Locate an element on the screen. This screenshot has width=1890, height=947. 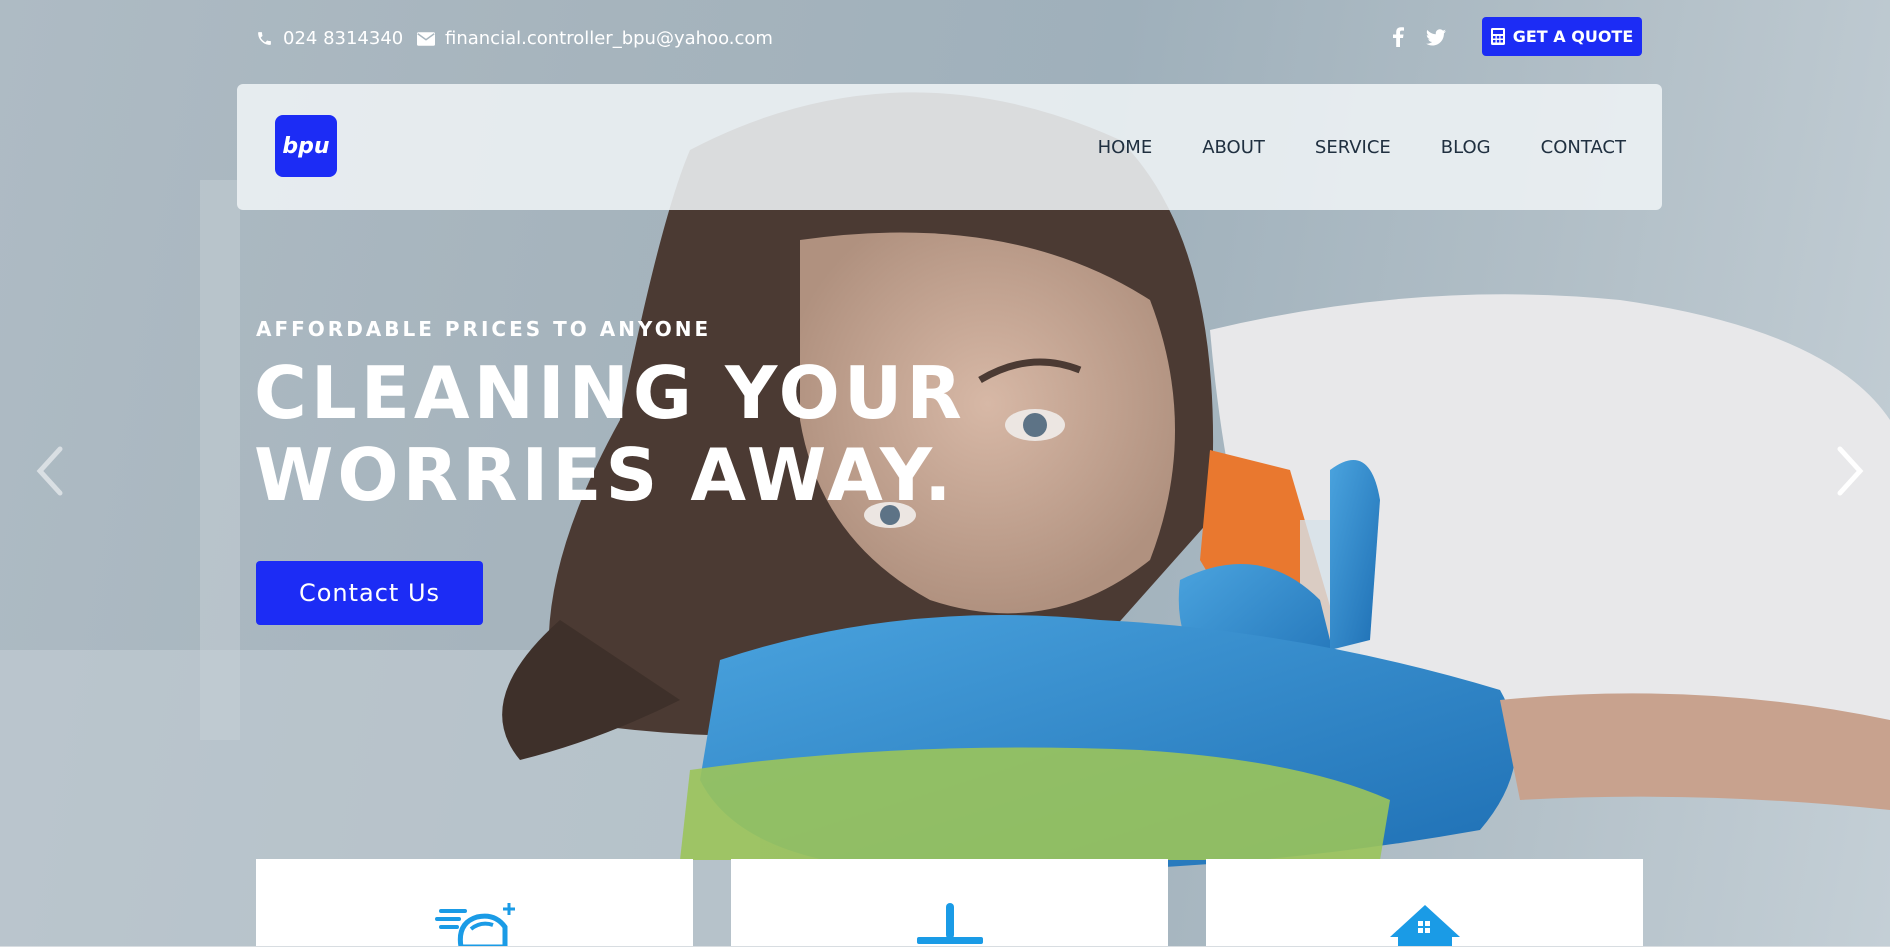
email-contact: financial.controller_bpu@yahoo.com is located at coordinates (595, 38).